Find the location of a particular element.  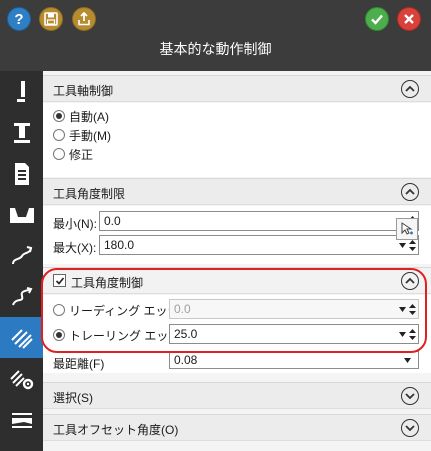

pattern-settings-button is located at coordinates (21, 378).